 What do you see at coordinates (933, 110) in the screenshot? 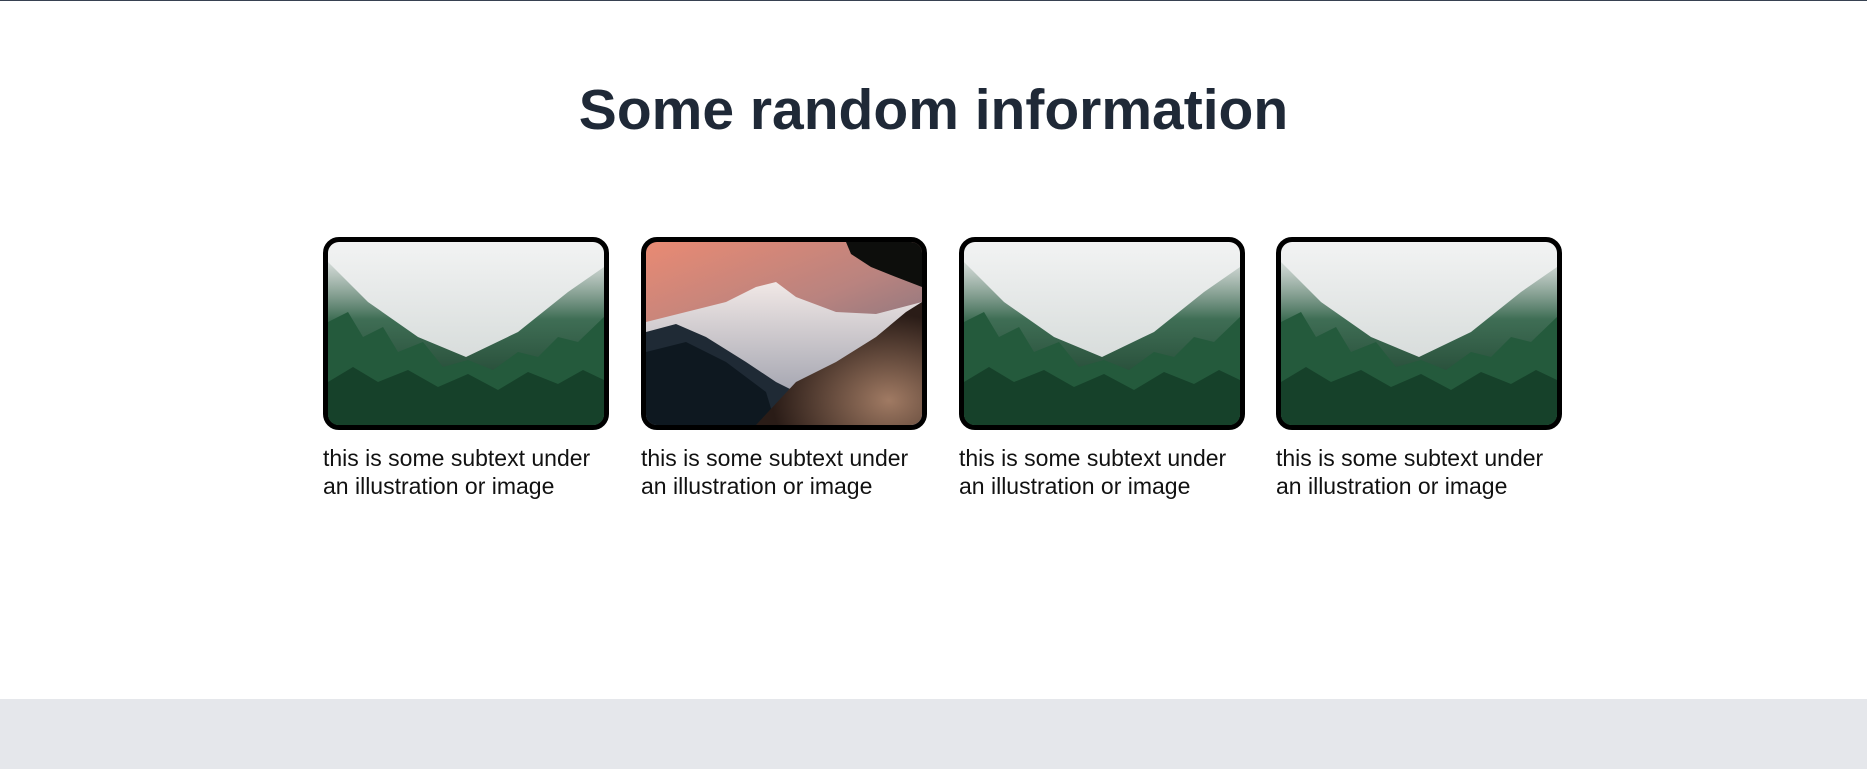
I see `section-heading: Some random information` at bounding box center [933, 110].